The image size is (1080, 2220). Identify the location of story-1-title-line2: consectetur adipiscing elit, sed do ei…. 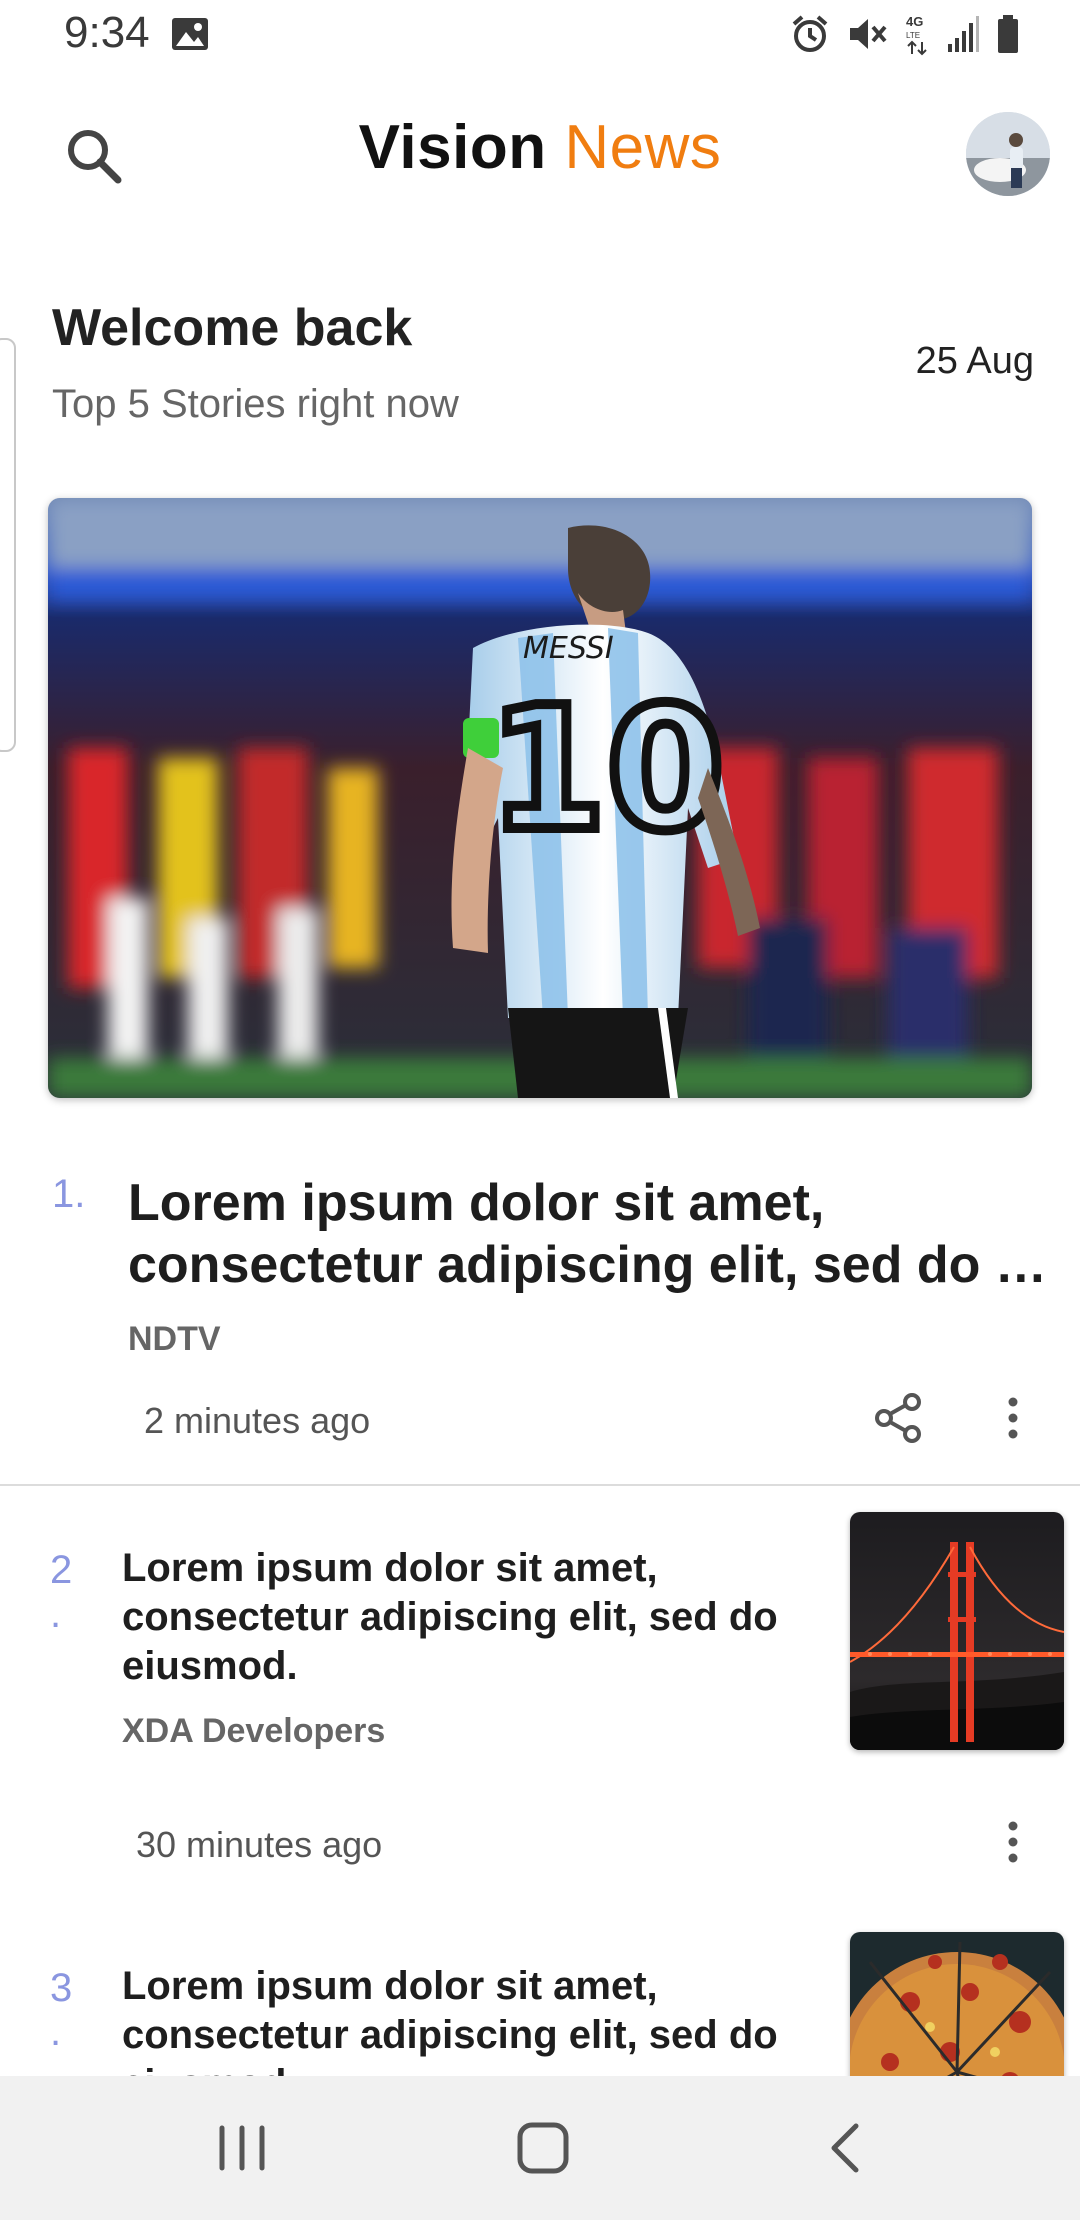
(588, 1265).